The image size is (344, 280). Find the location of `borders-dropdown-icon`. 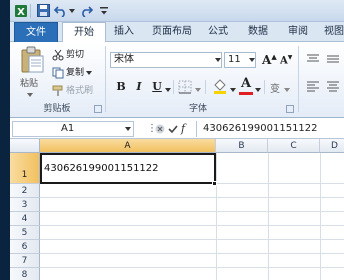

borders-dropdown-icon is located at coordinates (198, 90).